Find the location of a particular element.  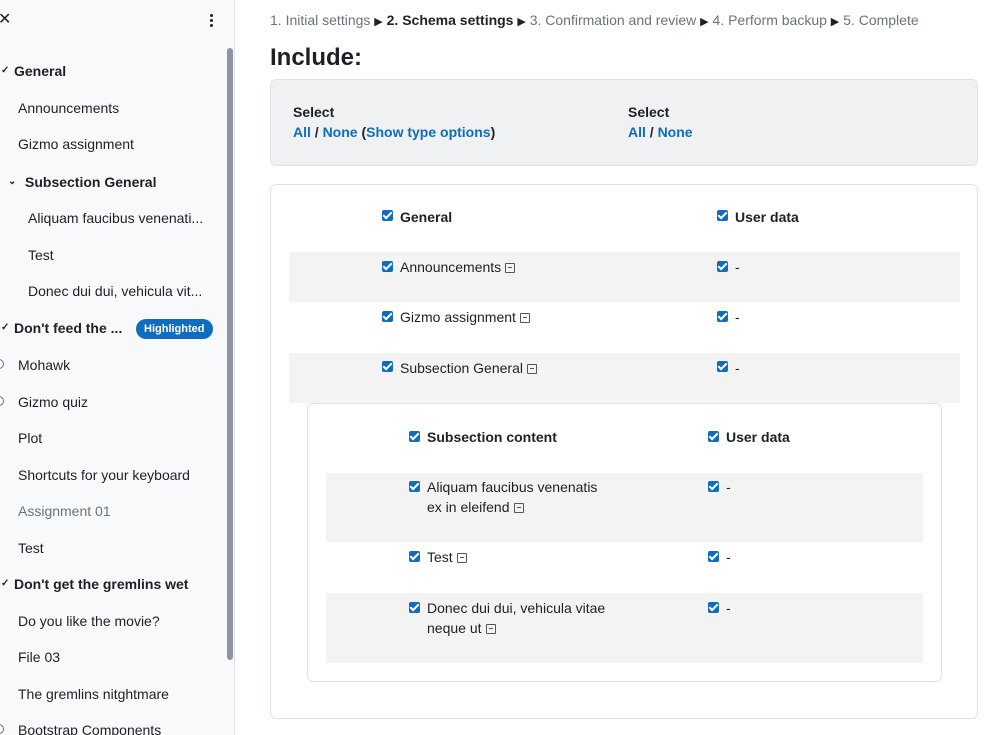

announcements-checkbox is located at coordinates (387, 266).